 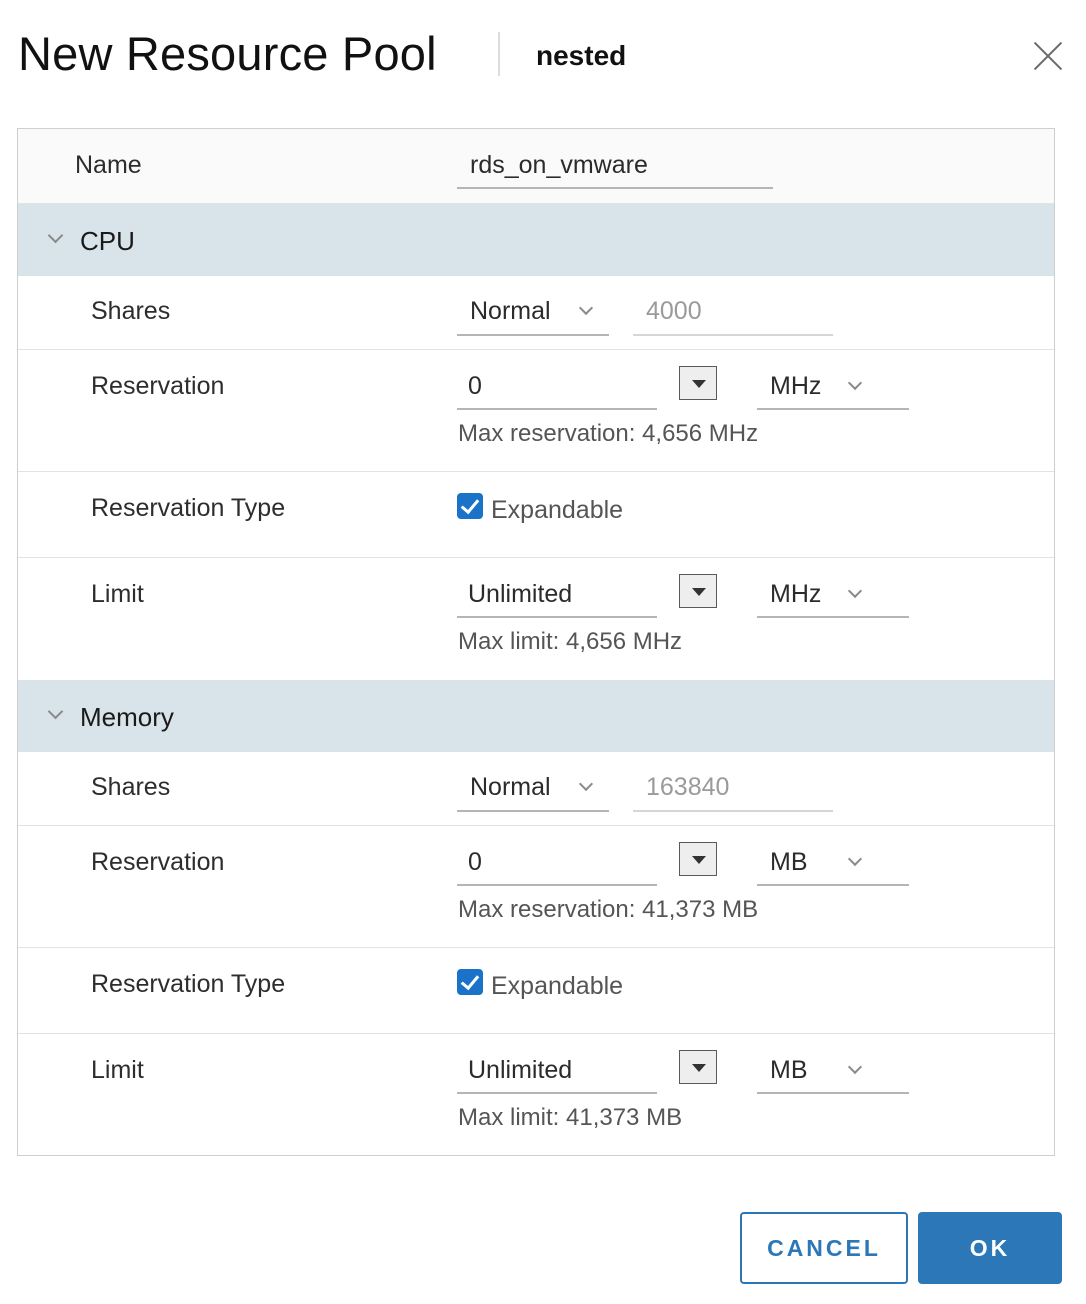 What do you see at coordinates (510, 311) in the screenshot?
I see `cpu-shares-level: Normal` at bounding box center [510, 311].